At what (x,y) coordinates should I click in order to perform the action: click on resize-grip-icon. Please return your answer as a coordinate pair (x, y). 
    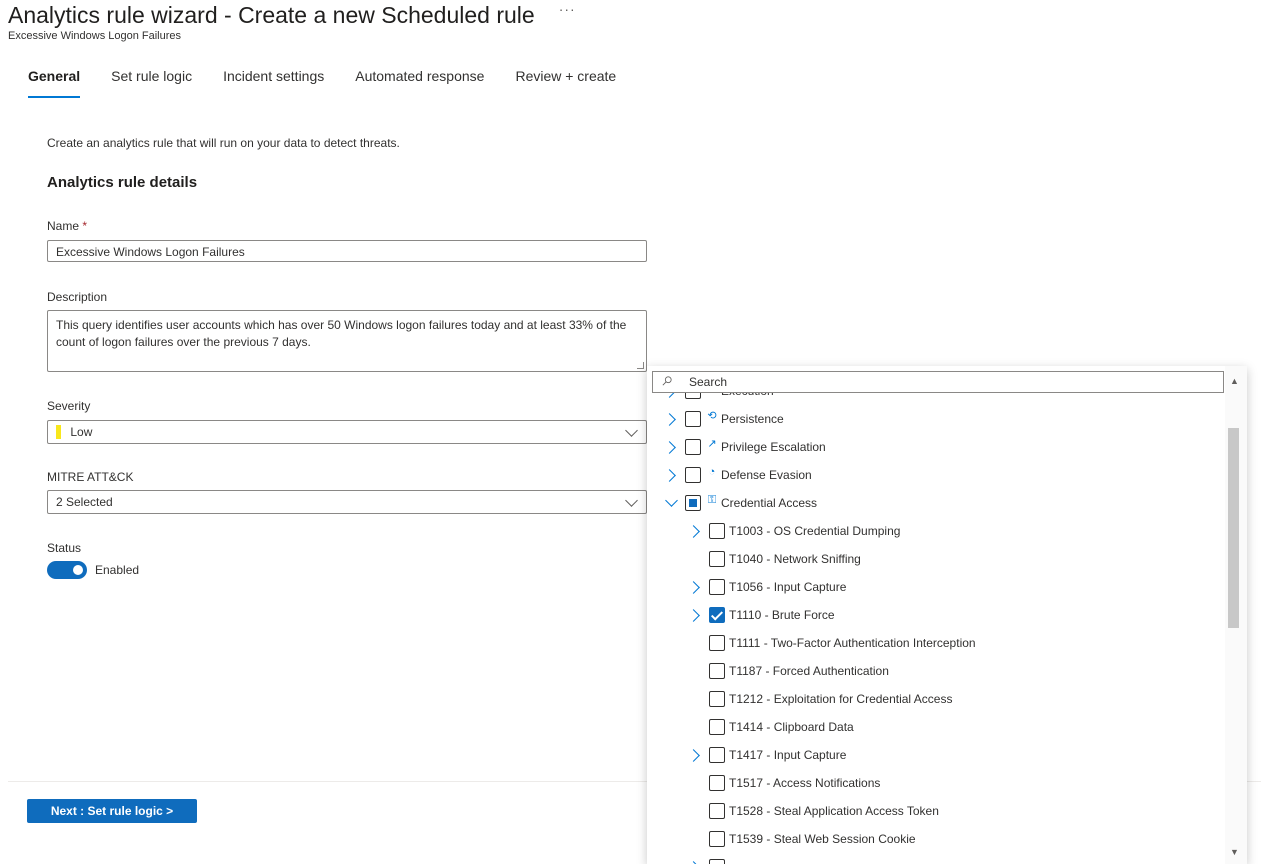
    Looking at the image, I should click on (640, 365).